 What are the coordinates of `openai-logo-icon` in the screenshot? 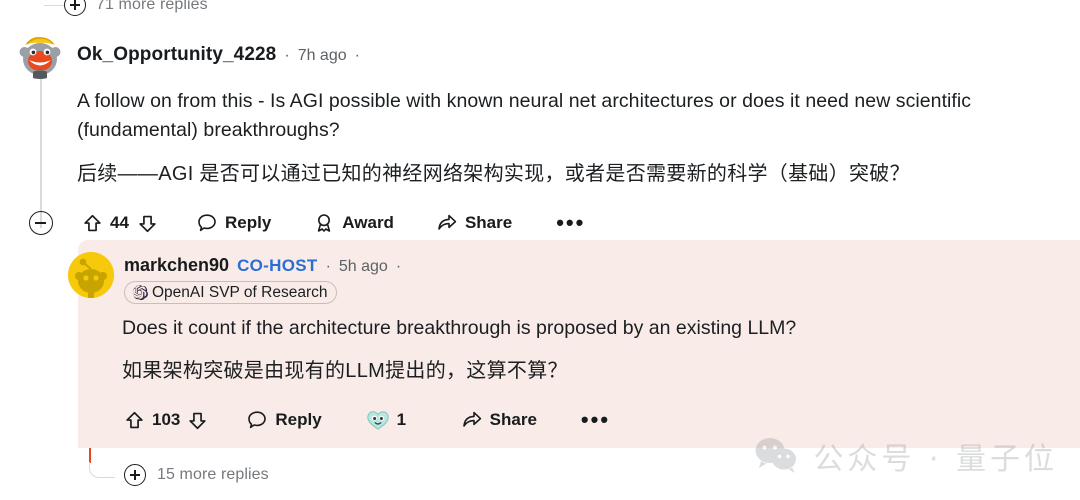 It's located at (140, 292).